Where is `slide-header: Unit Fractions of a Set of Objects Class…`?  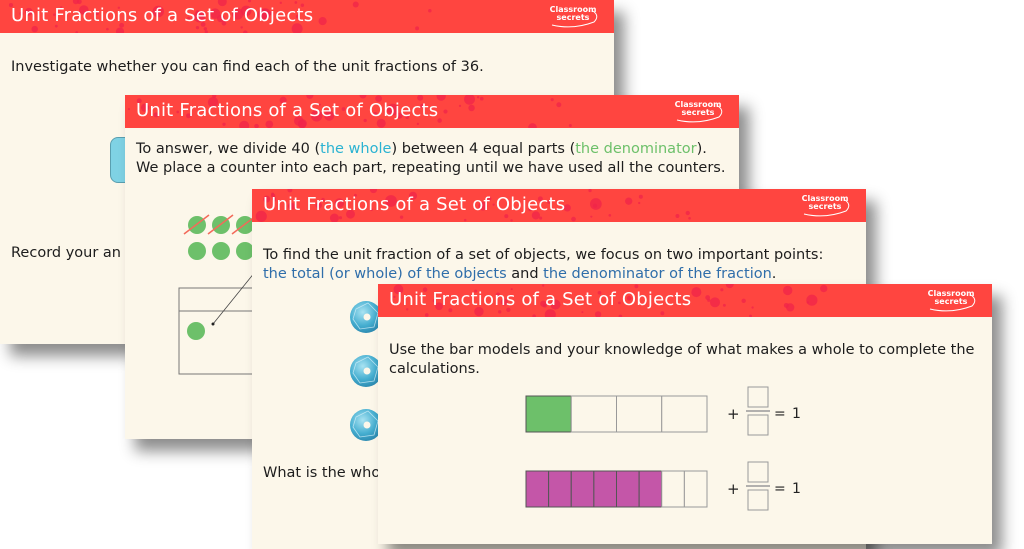
slide-header: Unit Fractions of a Set of Objects Class… is located at coordinates (307, 16).